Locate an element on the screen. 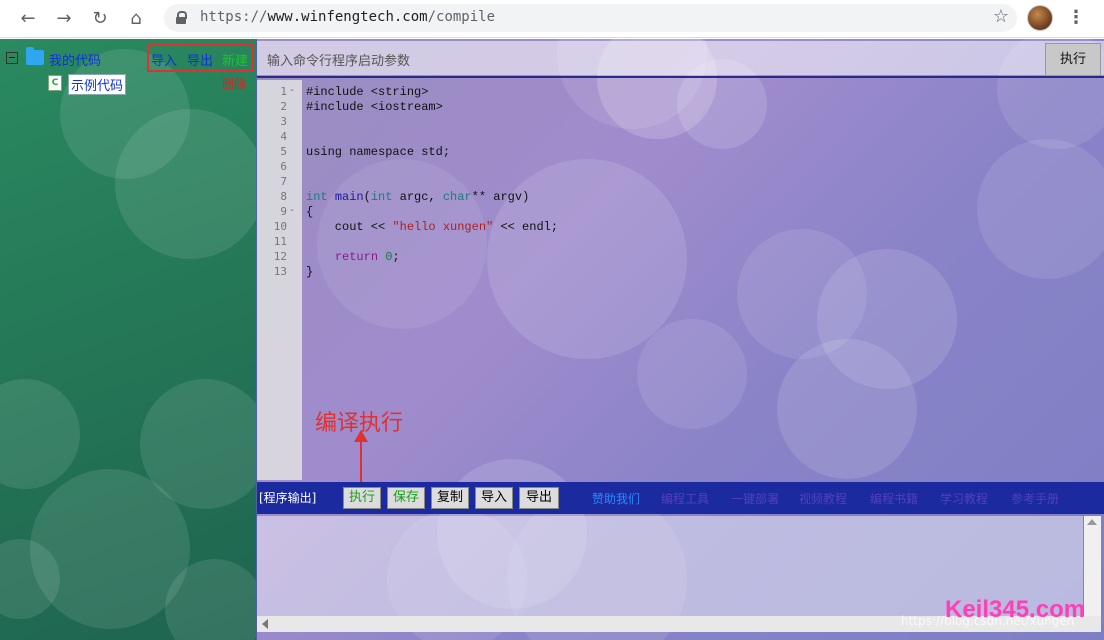  code-line: } is located at coordinates (309, 272).